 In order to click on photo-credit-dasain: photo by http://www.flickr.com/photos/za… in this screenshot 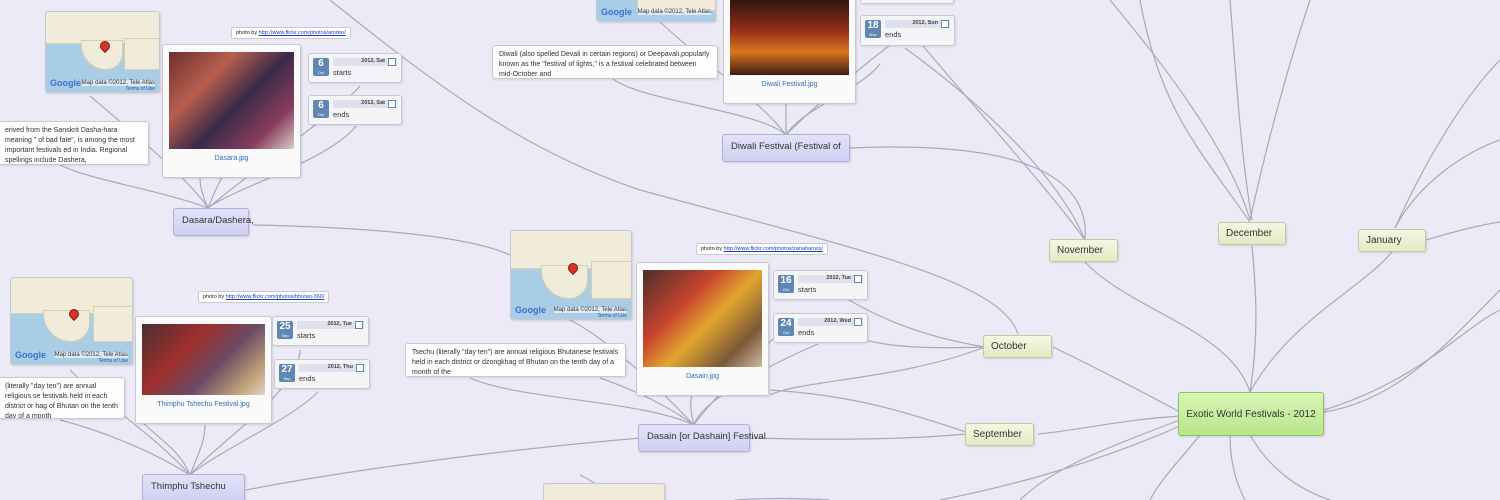, I will do `click(762, 249)`.